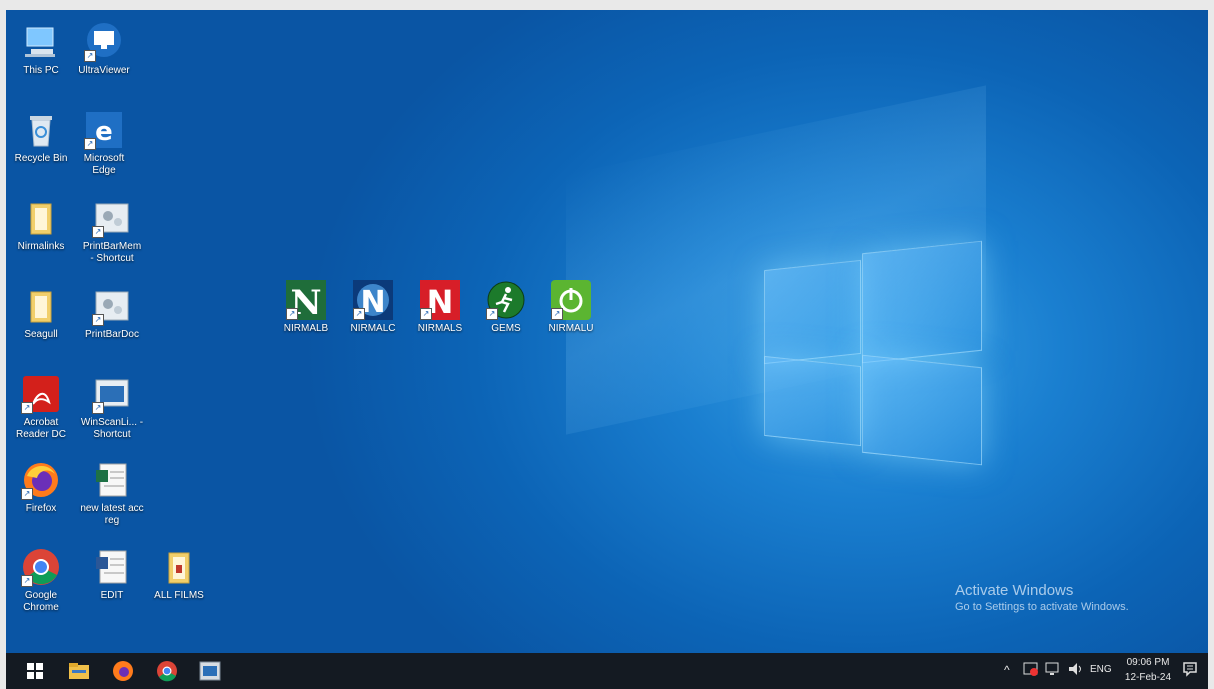  What do you see at coordinates (41, 158) in the screenshot?
I see `icon-label: Recycle Bin` at bounding box center [41, 158].